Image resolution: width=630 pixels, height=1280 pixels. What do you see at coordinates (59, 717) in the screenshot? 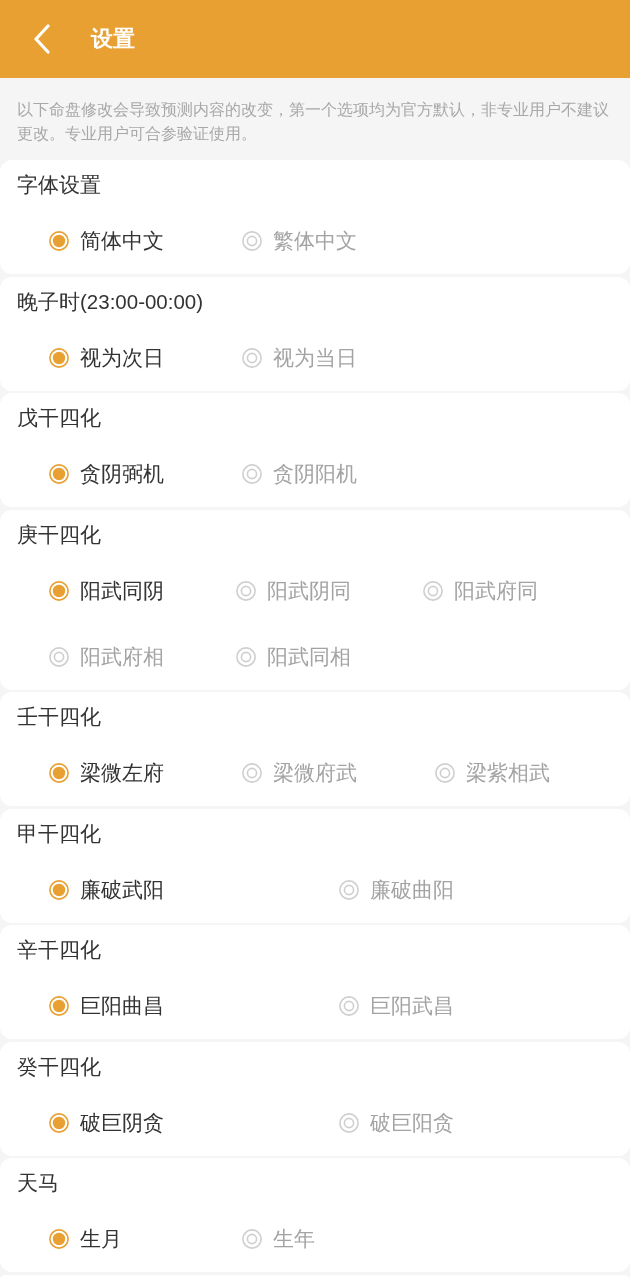
I see `section-title: 壬干四化` at bounding box center [59, 717].